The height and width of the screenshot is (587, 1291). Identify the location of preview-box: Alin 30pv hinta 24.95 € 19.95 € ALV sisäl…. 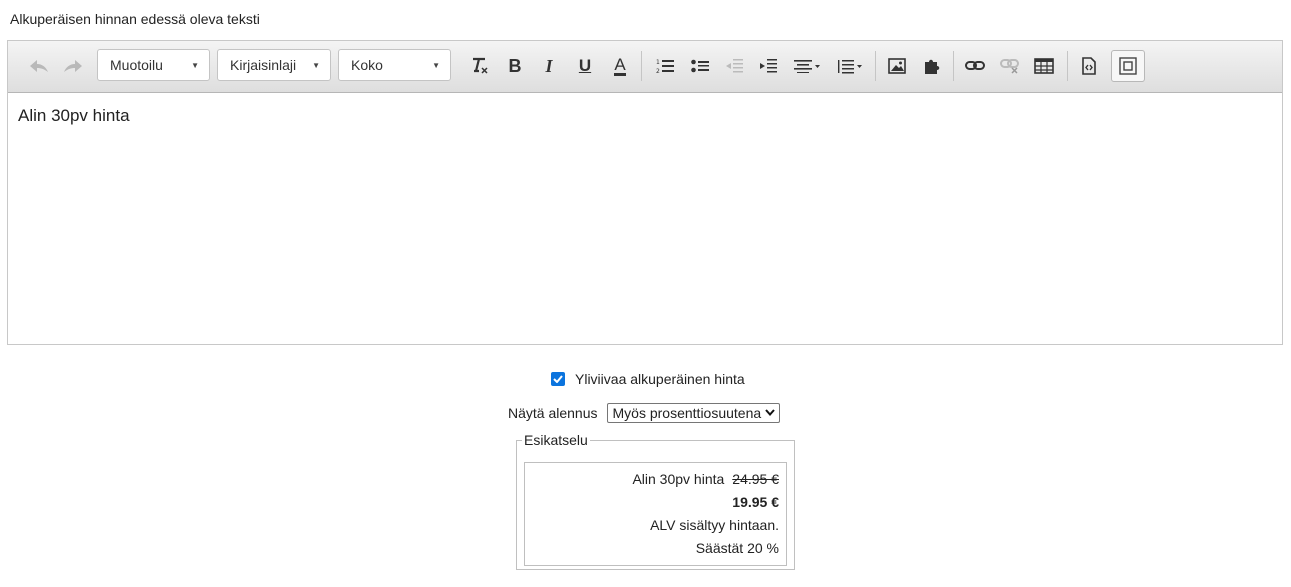
(655, 514).